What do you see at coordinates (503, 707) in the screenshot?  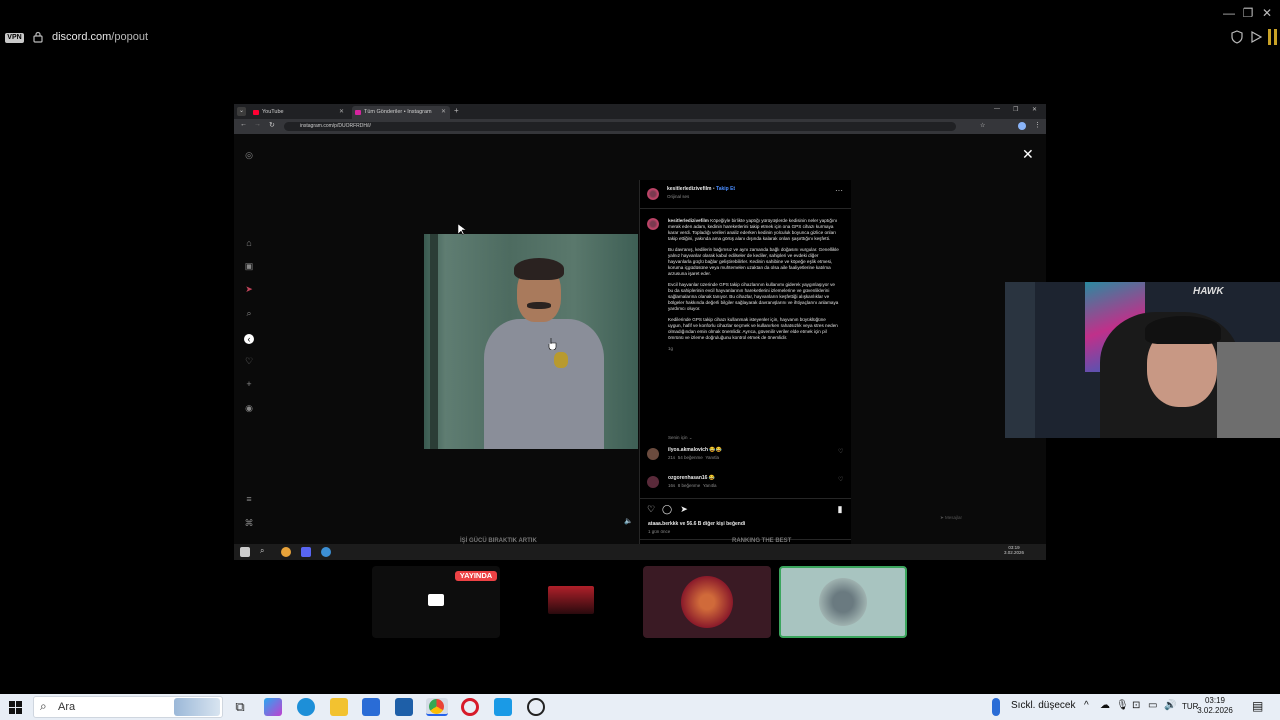 I see `app-icon` at bounding box center [503, 707].